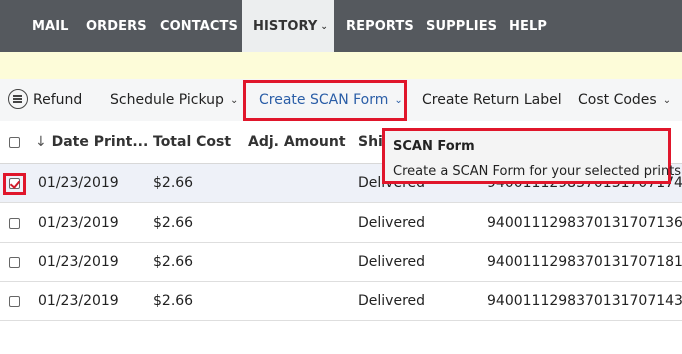 The width and height of the screenshot is (682, 354). Describe the element at coordinates (192, 142) in the screenshot. I see `column-header-total-cost: Total Cost` at that location.